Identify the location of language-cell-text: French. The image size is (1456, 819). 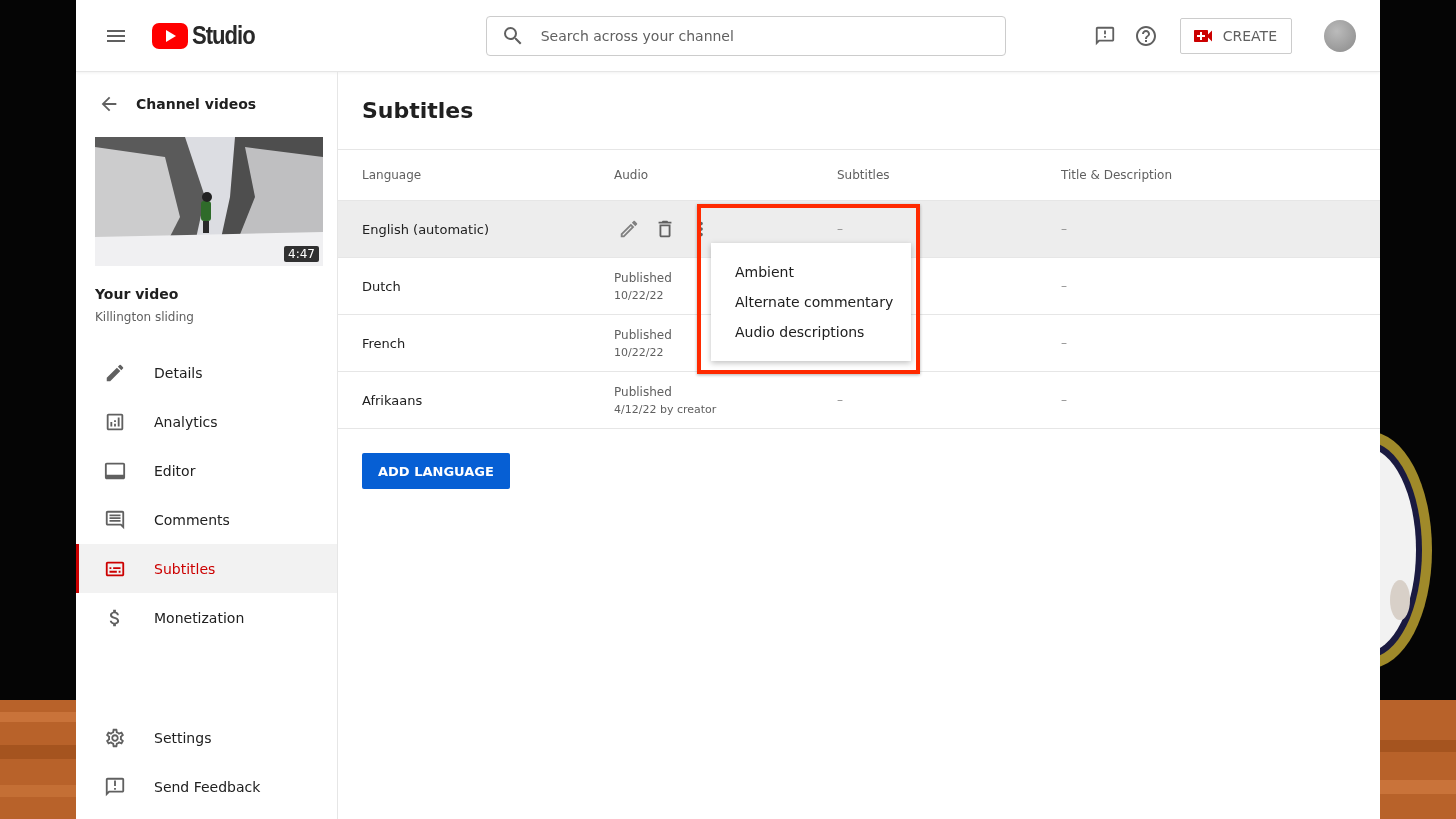
(384, 343).